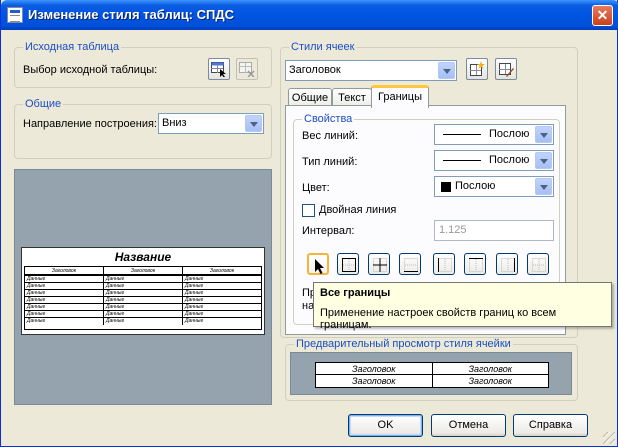  I want to click on line-type-select: Послою, so click(494, 160).